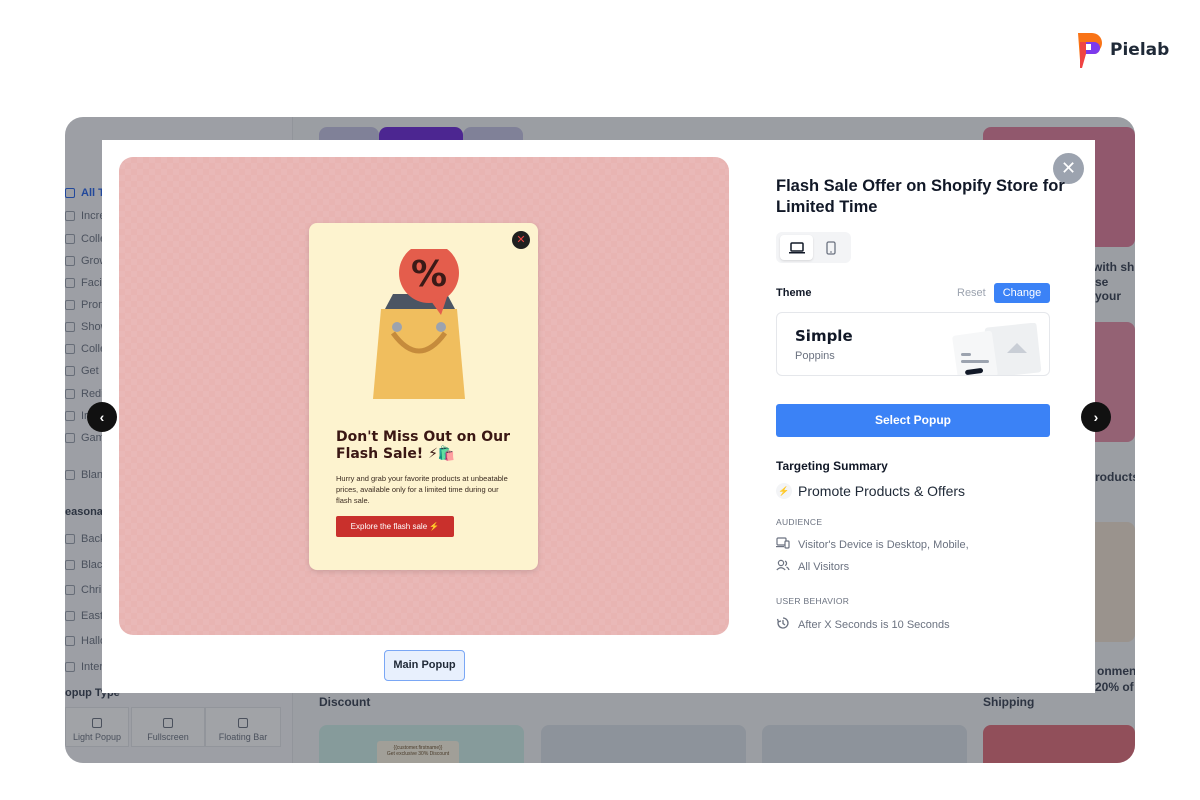  Describe the element at coordinates (1140, 50) in the screenshot. I see `brand-name: Pielab` at that location.